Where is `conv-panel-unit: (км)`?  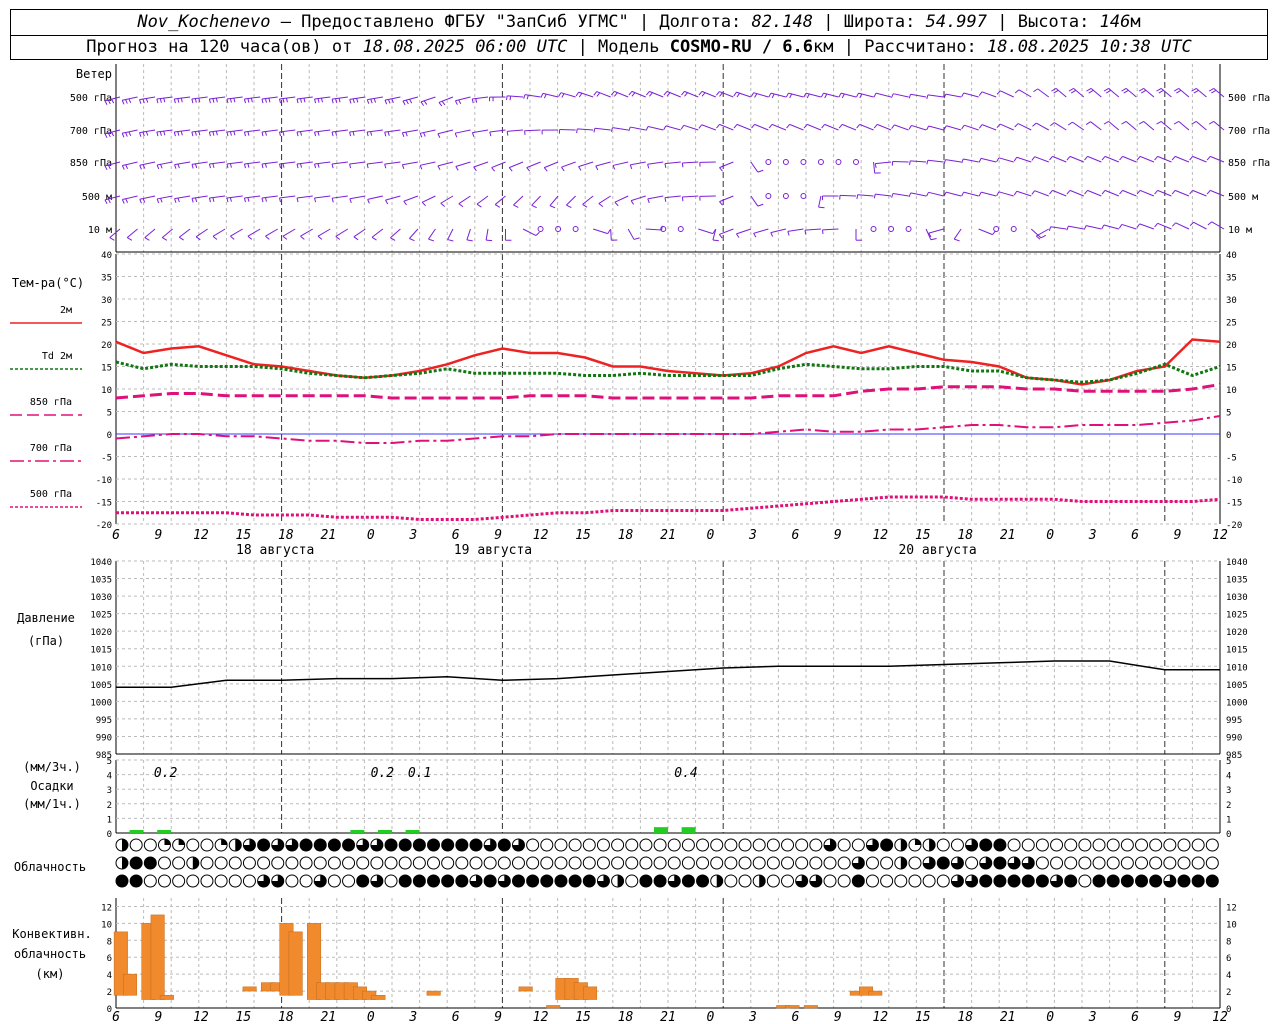
conv-panel-unit: (км) is located at coordinates (50, 974).